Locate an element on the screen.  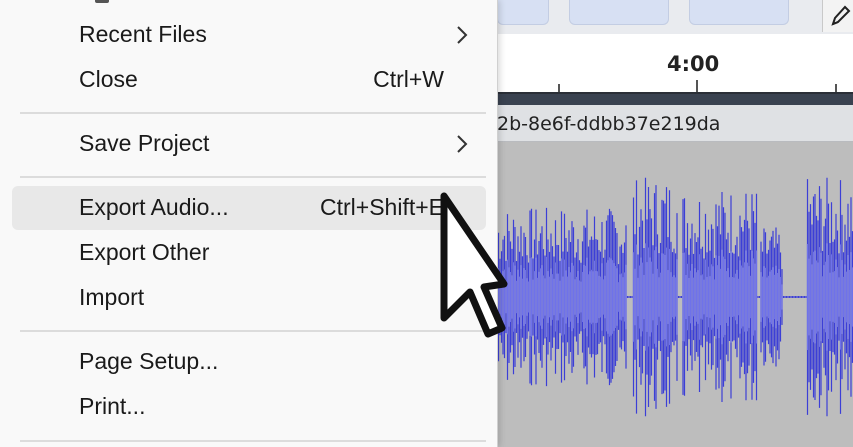
draw-tool-button is located at coordinates (837, 16).